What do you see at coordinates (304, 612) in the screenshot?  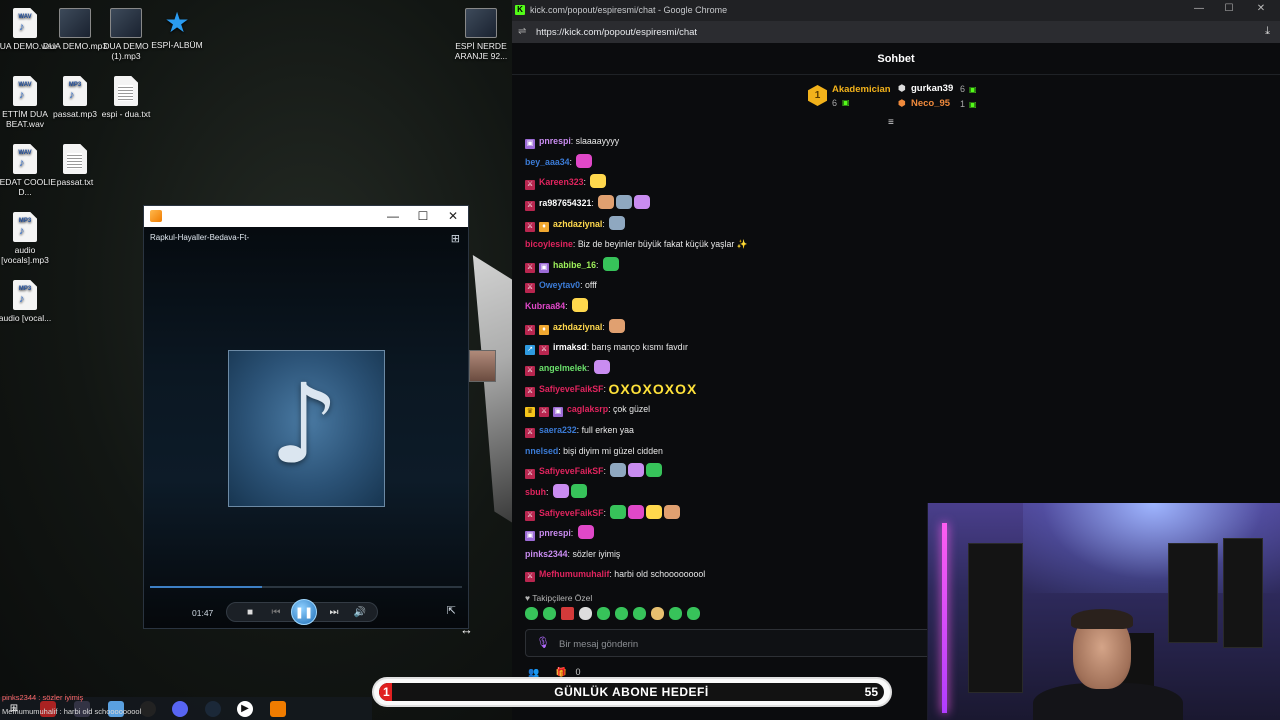 I see `pause-icon: ❚❚` at bounding box center [304, 612].